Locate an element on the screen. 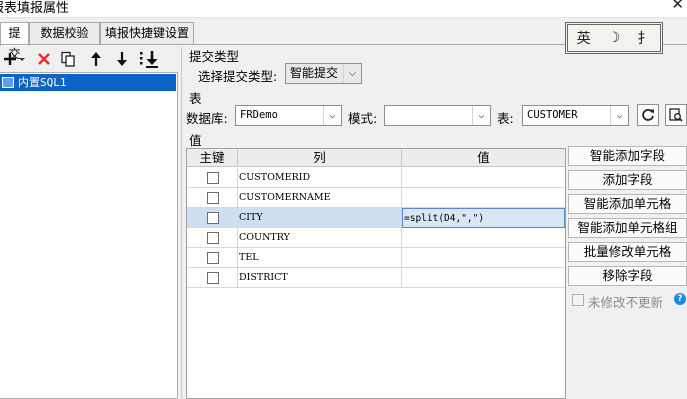 Image resolution: width=687 pixels, height=399 pixels. table-row: TEL is located at coordinates (376, 258).